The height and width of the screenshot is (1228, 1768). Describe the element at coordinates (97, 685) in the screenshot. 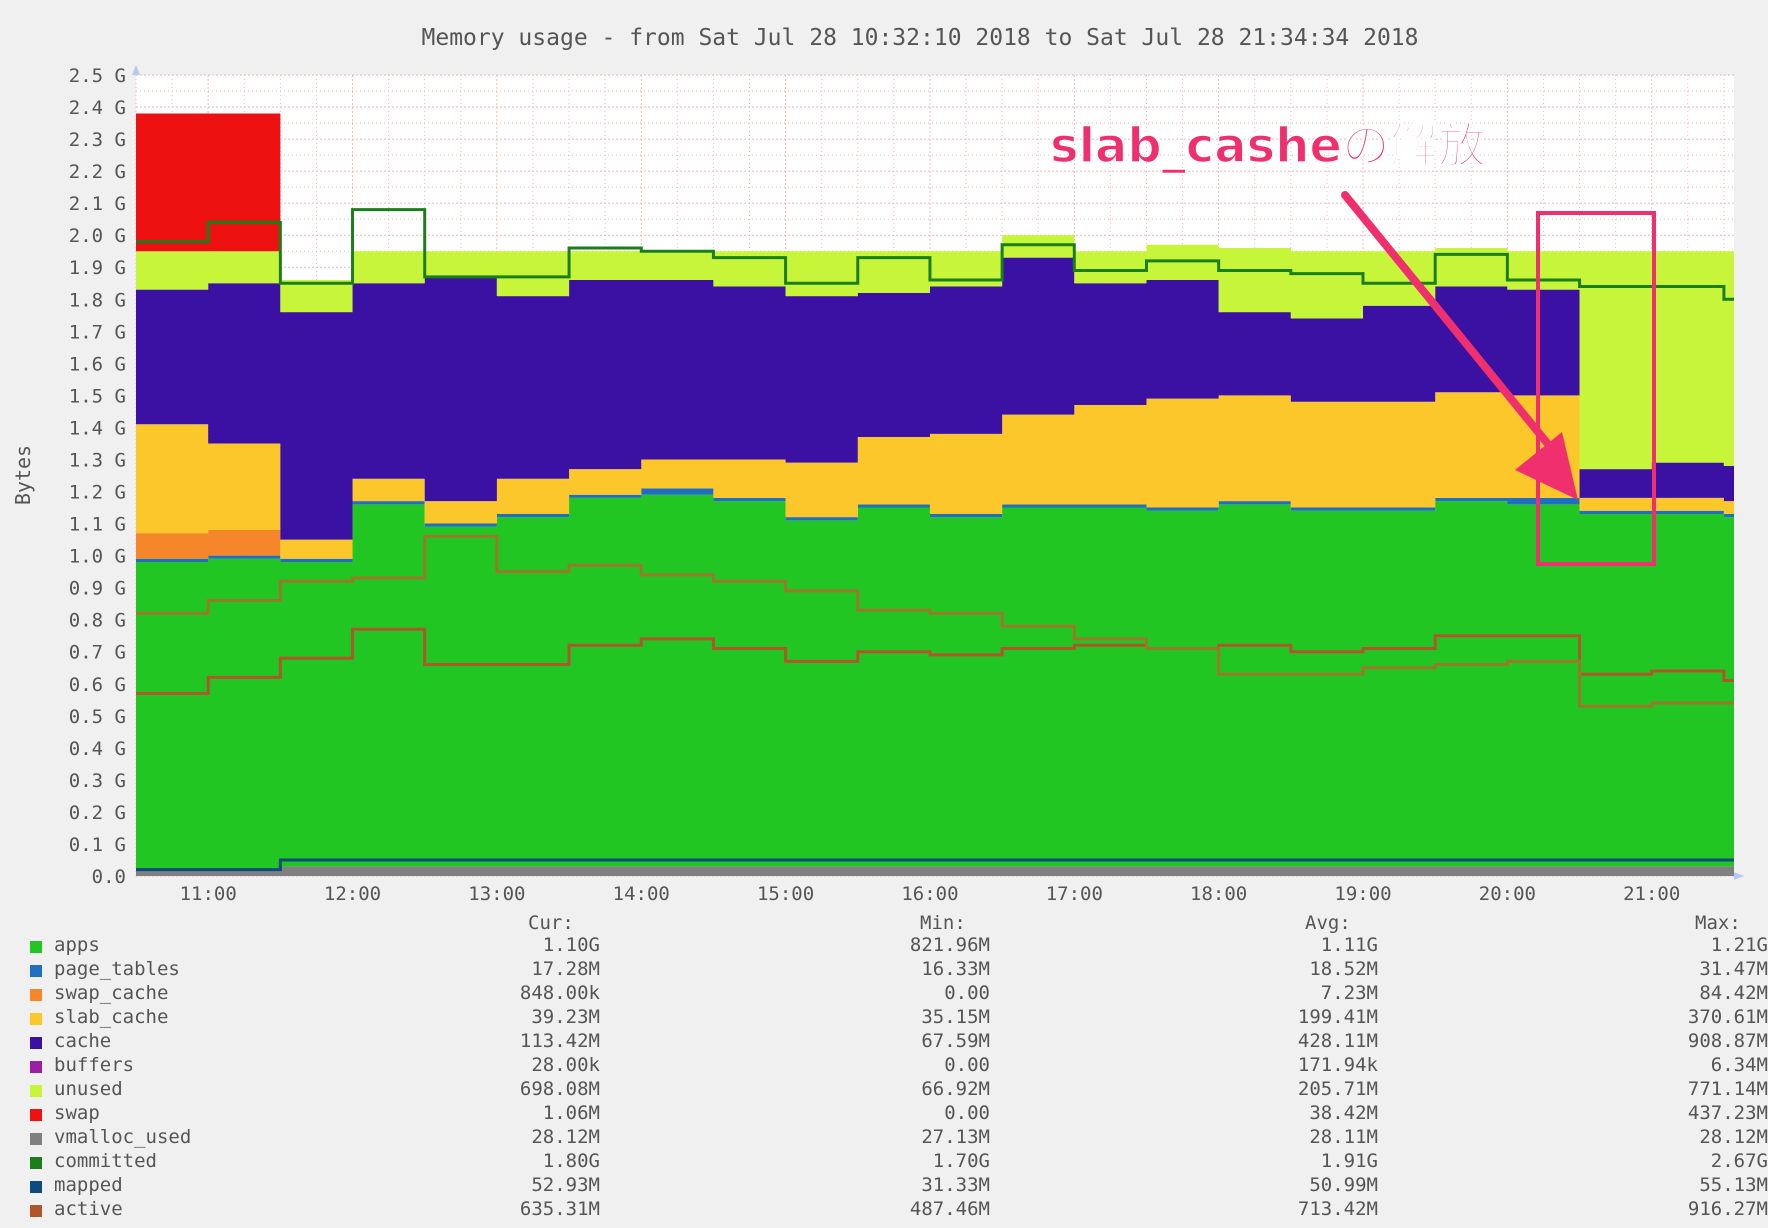

I see `y-tick-label: 0.6 G` at that location.